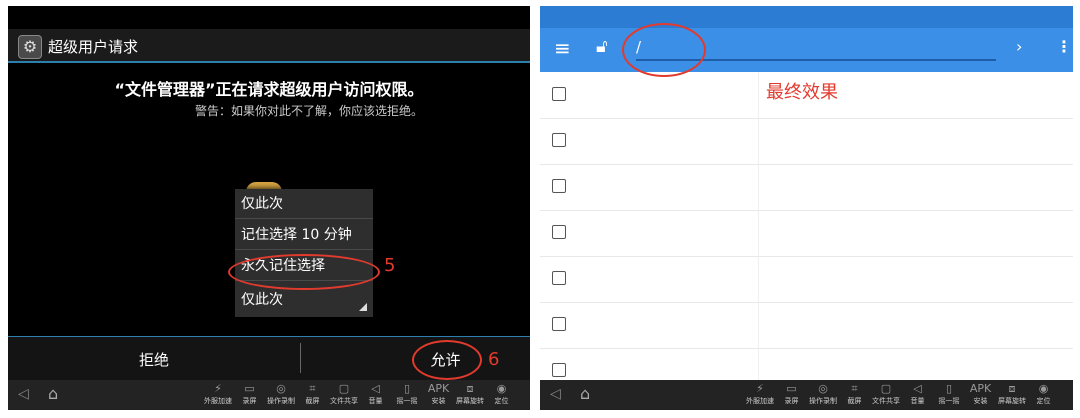 The width and height of the screenshot is (1080, 418). Describe the element at coordinates (281, 401) in the screenshot. I see `tool-label: 操作录制` at that location.